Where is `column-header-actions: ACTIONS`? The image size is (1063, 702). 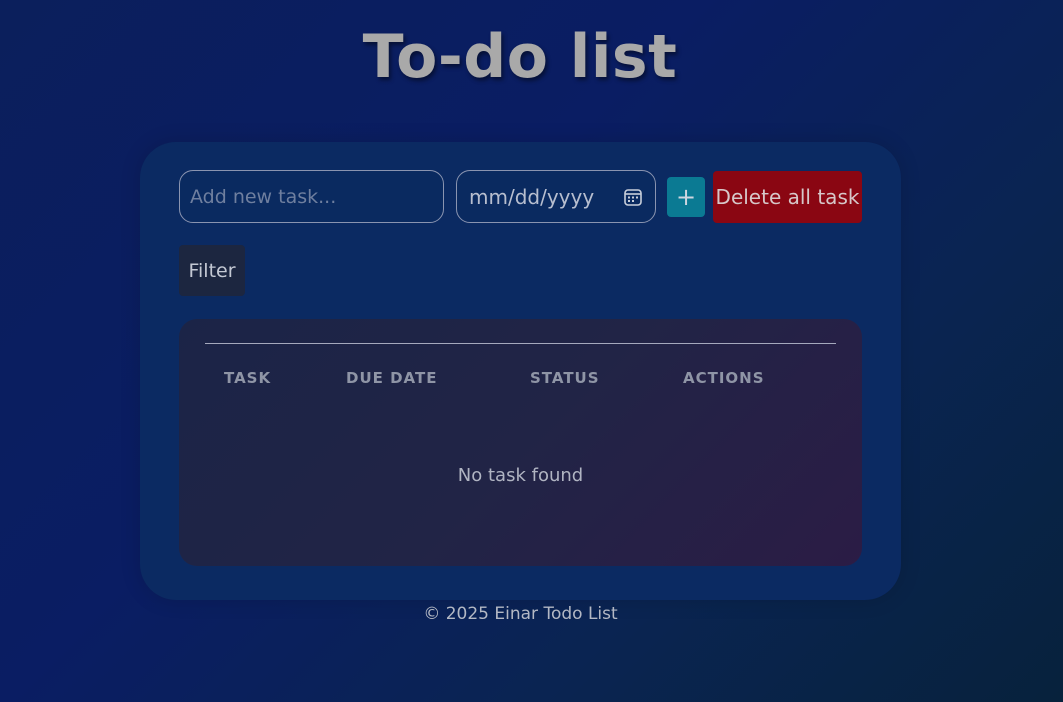
column-header-actions: ACTIONS is located at coordinates (724, 378).